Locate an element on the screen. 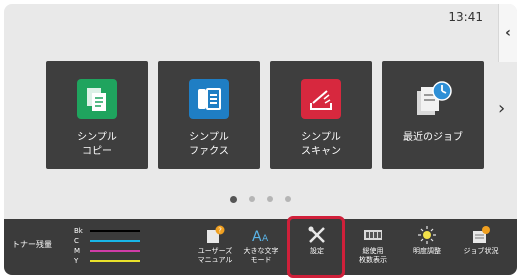 The image size is (521, 279). brightness-icon is located at coordinates (427, 235).